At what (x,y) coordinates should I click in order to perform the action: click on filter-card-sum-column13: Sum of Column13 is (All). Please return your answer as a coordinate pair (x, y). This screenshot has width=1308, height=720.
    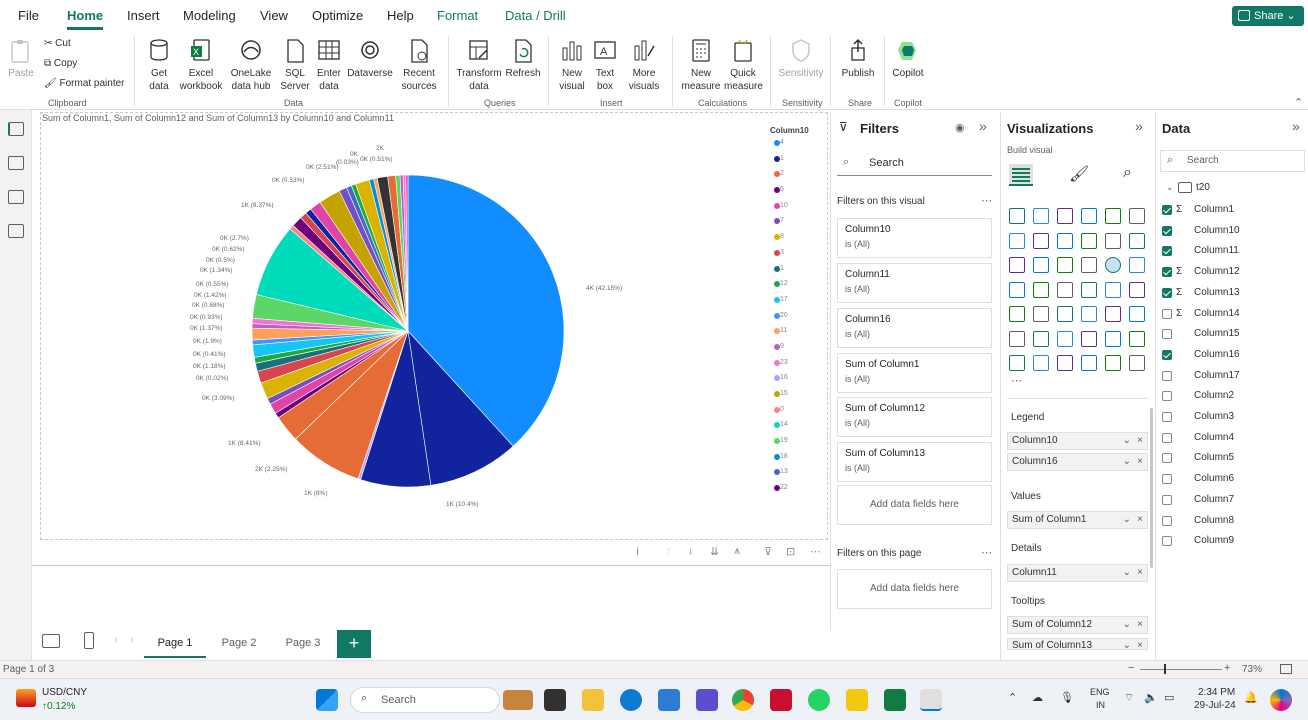
    Looking at the image, I should click on (914, 462).